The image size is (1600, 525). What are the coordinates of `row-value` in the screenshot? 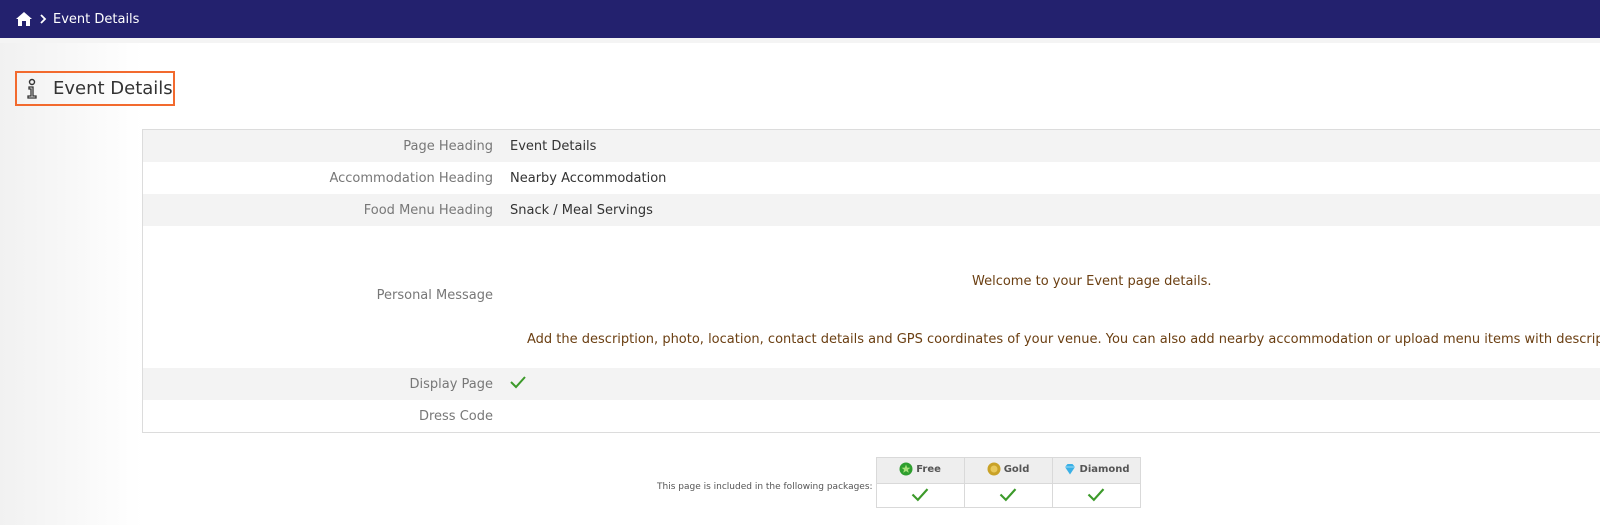 It's located at (518, 384).